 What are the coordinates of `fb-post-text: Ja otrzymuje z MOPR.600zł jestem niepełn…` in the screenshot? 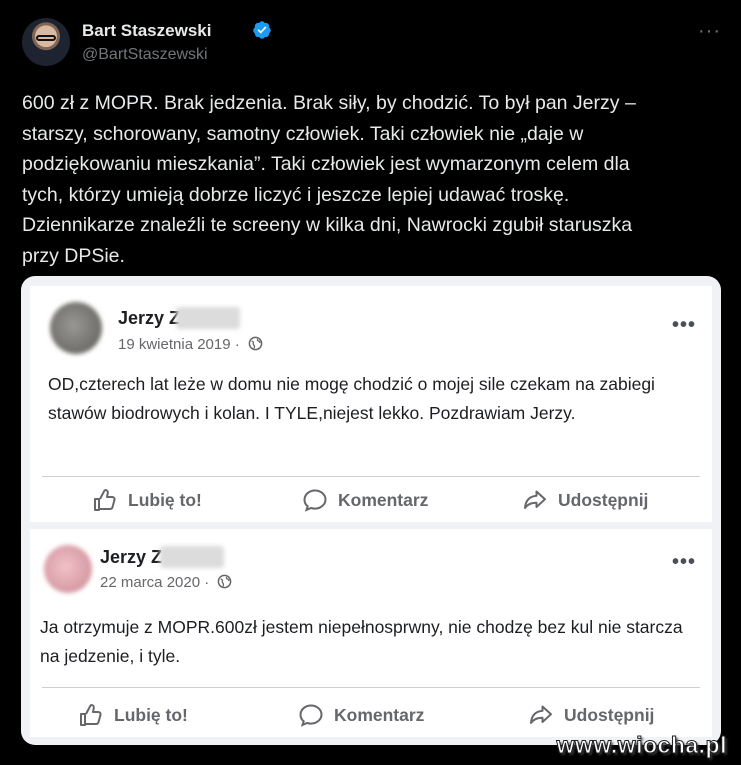 It's located at (361, 641).